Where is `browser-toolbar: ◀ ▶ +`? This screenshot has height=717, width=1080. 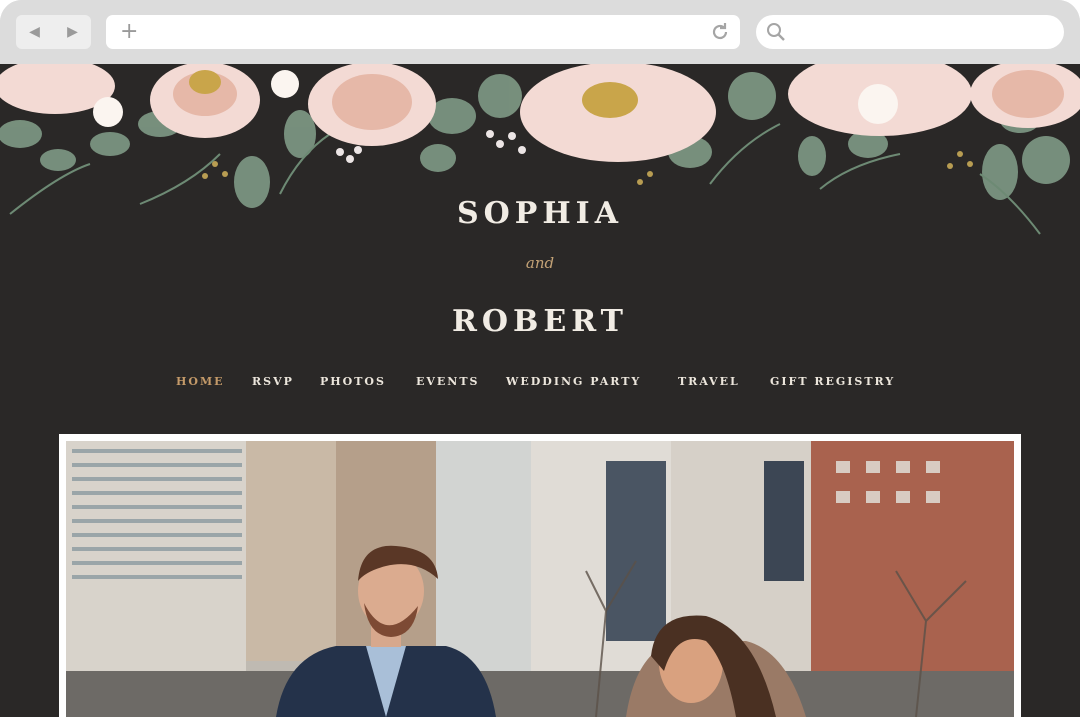 browser-toolbar: ◀ ▶ + is located at coordinates (540, 32).